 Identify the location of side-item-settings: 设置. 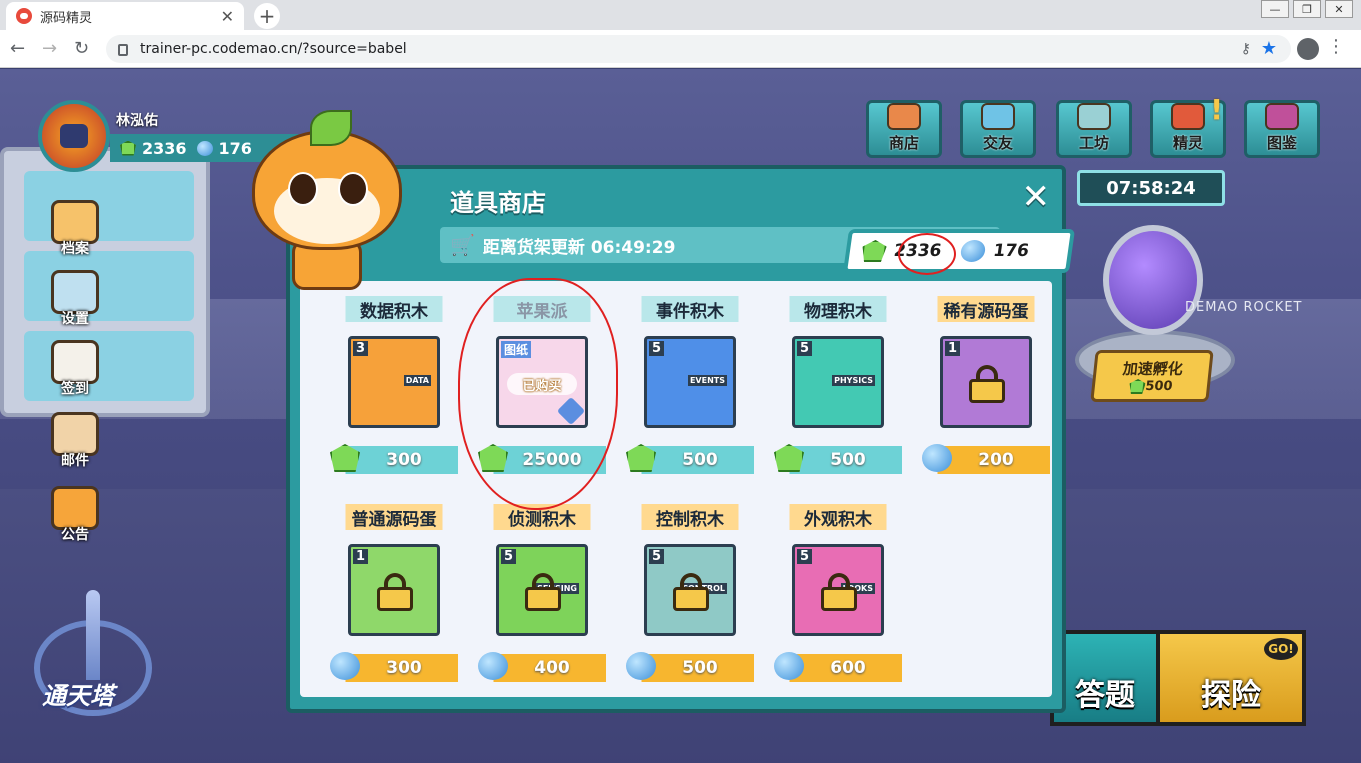
(75, 304).